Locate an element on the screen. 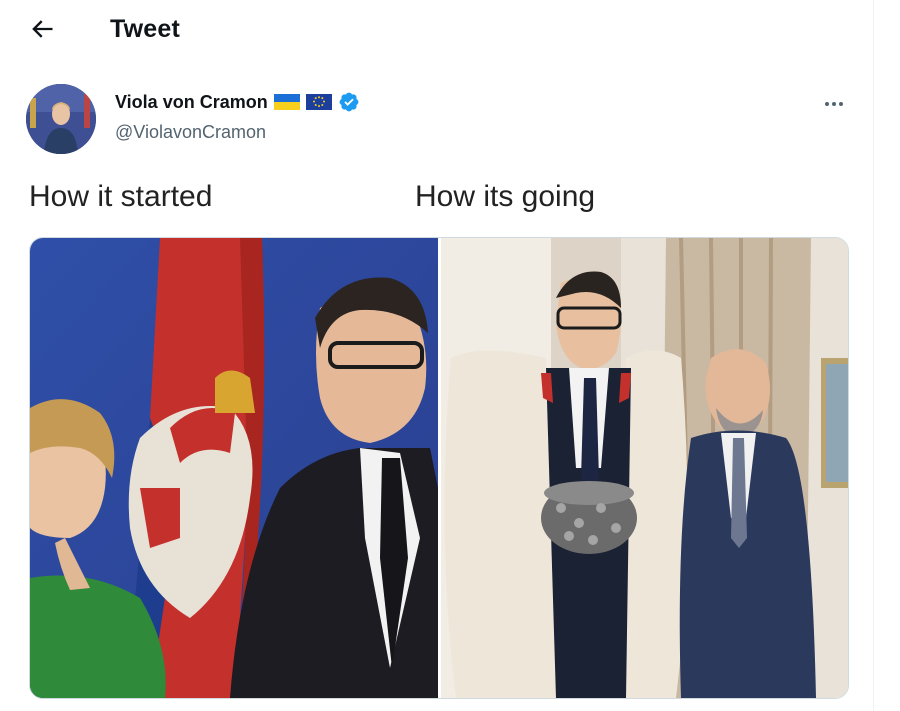 The width and height of the screenshot is (900, 711). author-name-row: Viola von Cramon is located at coordinates (237, 102).